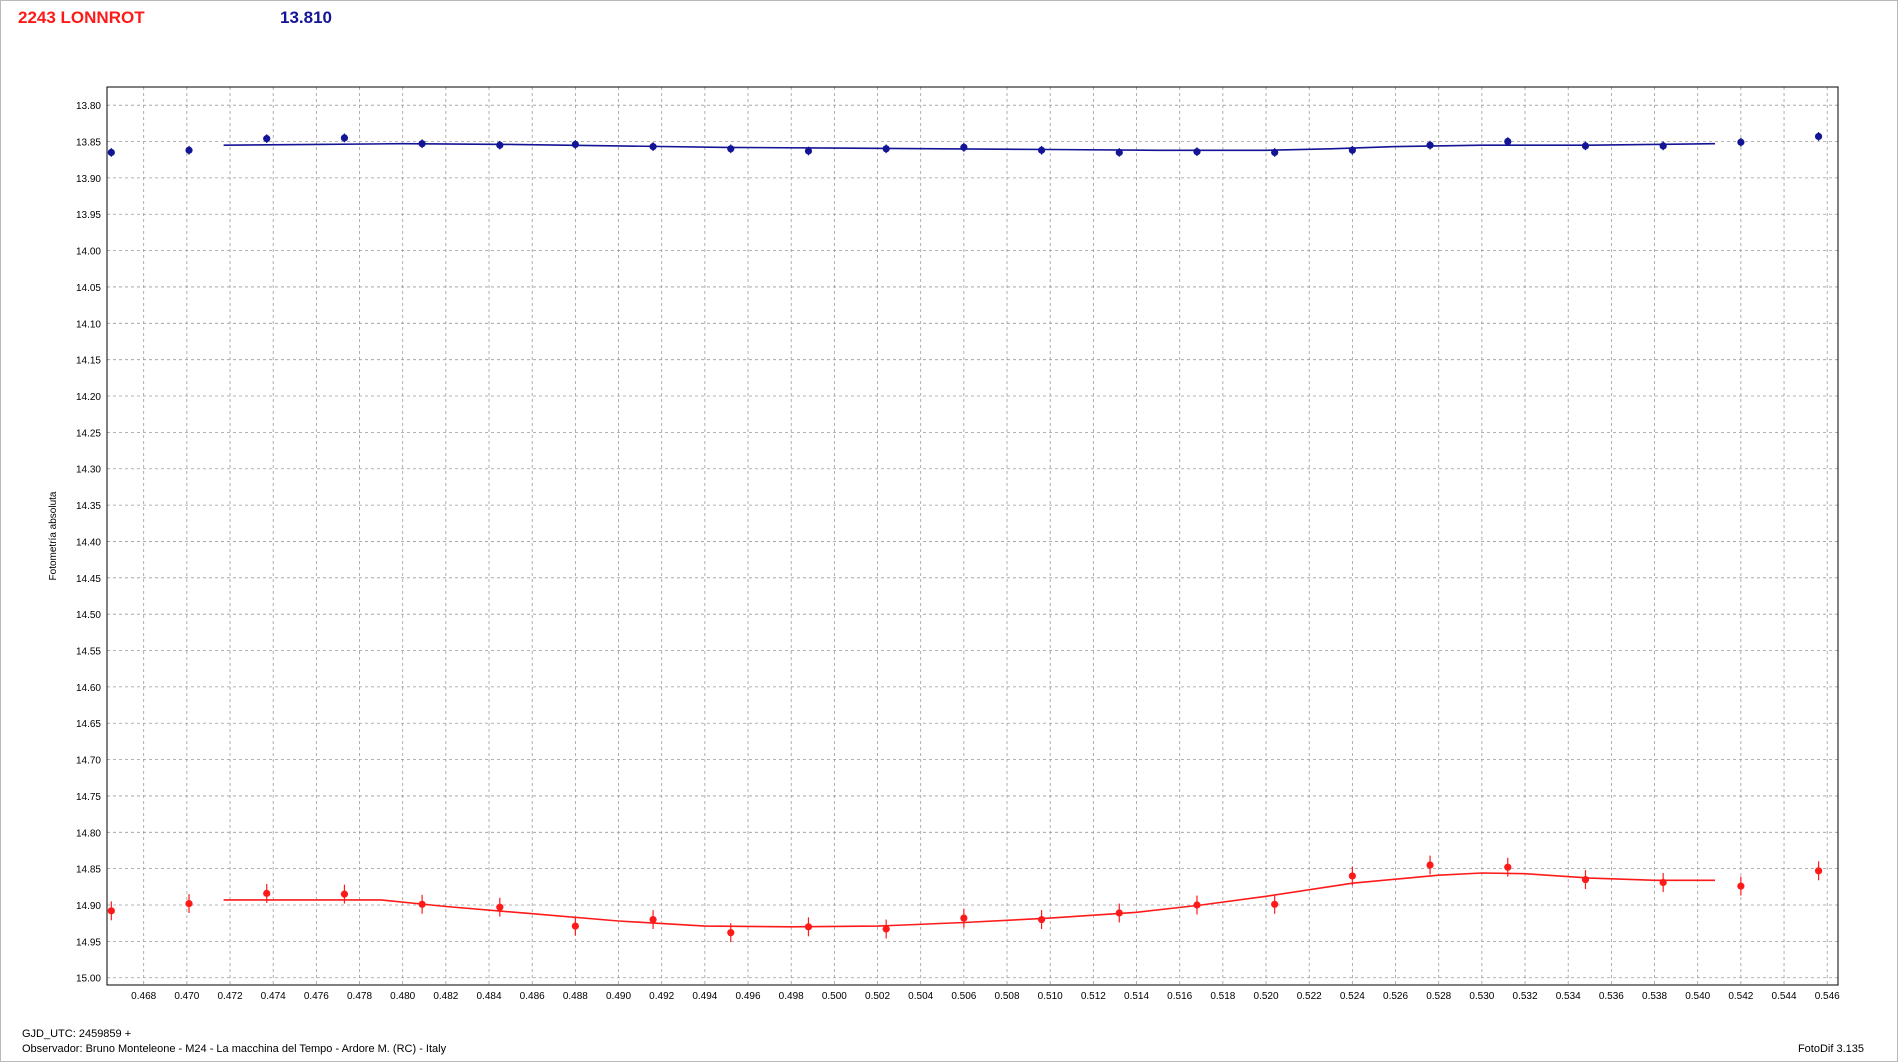  Describe the element at coordinates (1050, 996) in the screenshot. I see `x-tick-label: 0.510` at that location.